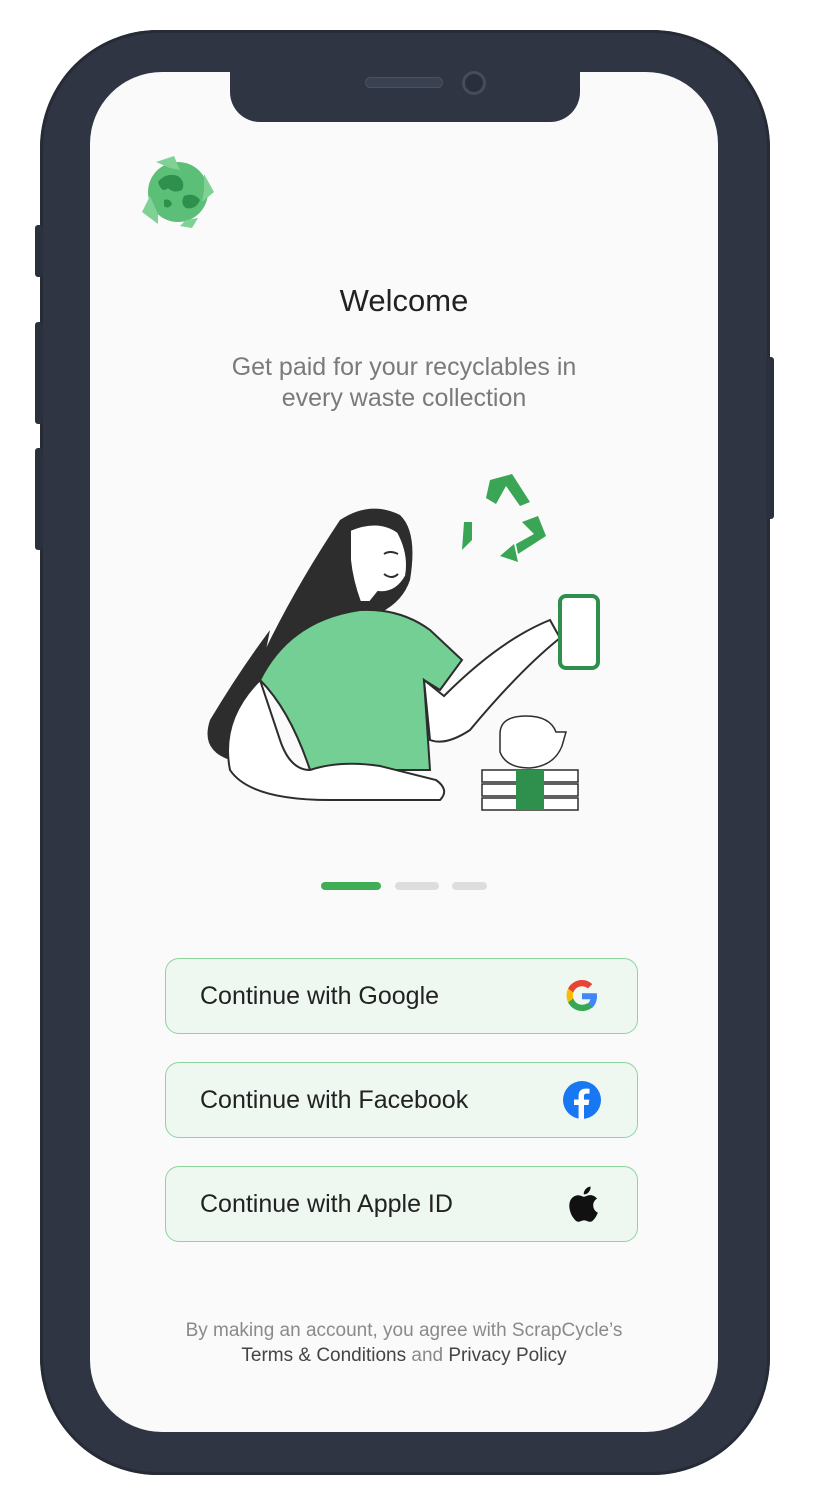  I want to click on silent-switch, so click(39, 251).